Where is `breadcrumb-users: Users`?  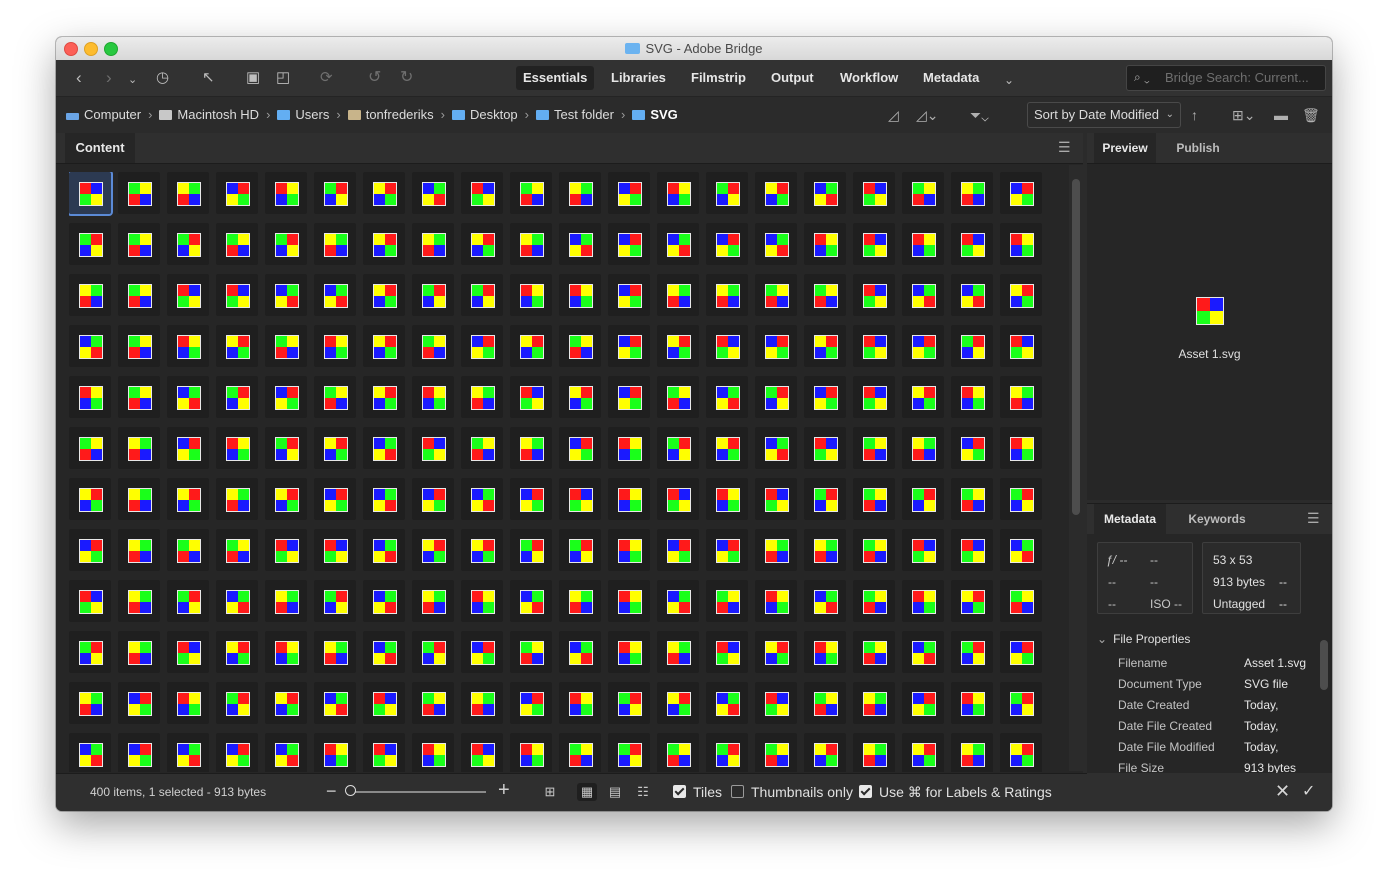 breadcrumb-users: Users is located at coordinates (303, 114).